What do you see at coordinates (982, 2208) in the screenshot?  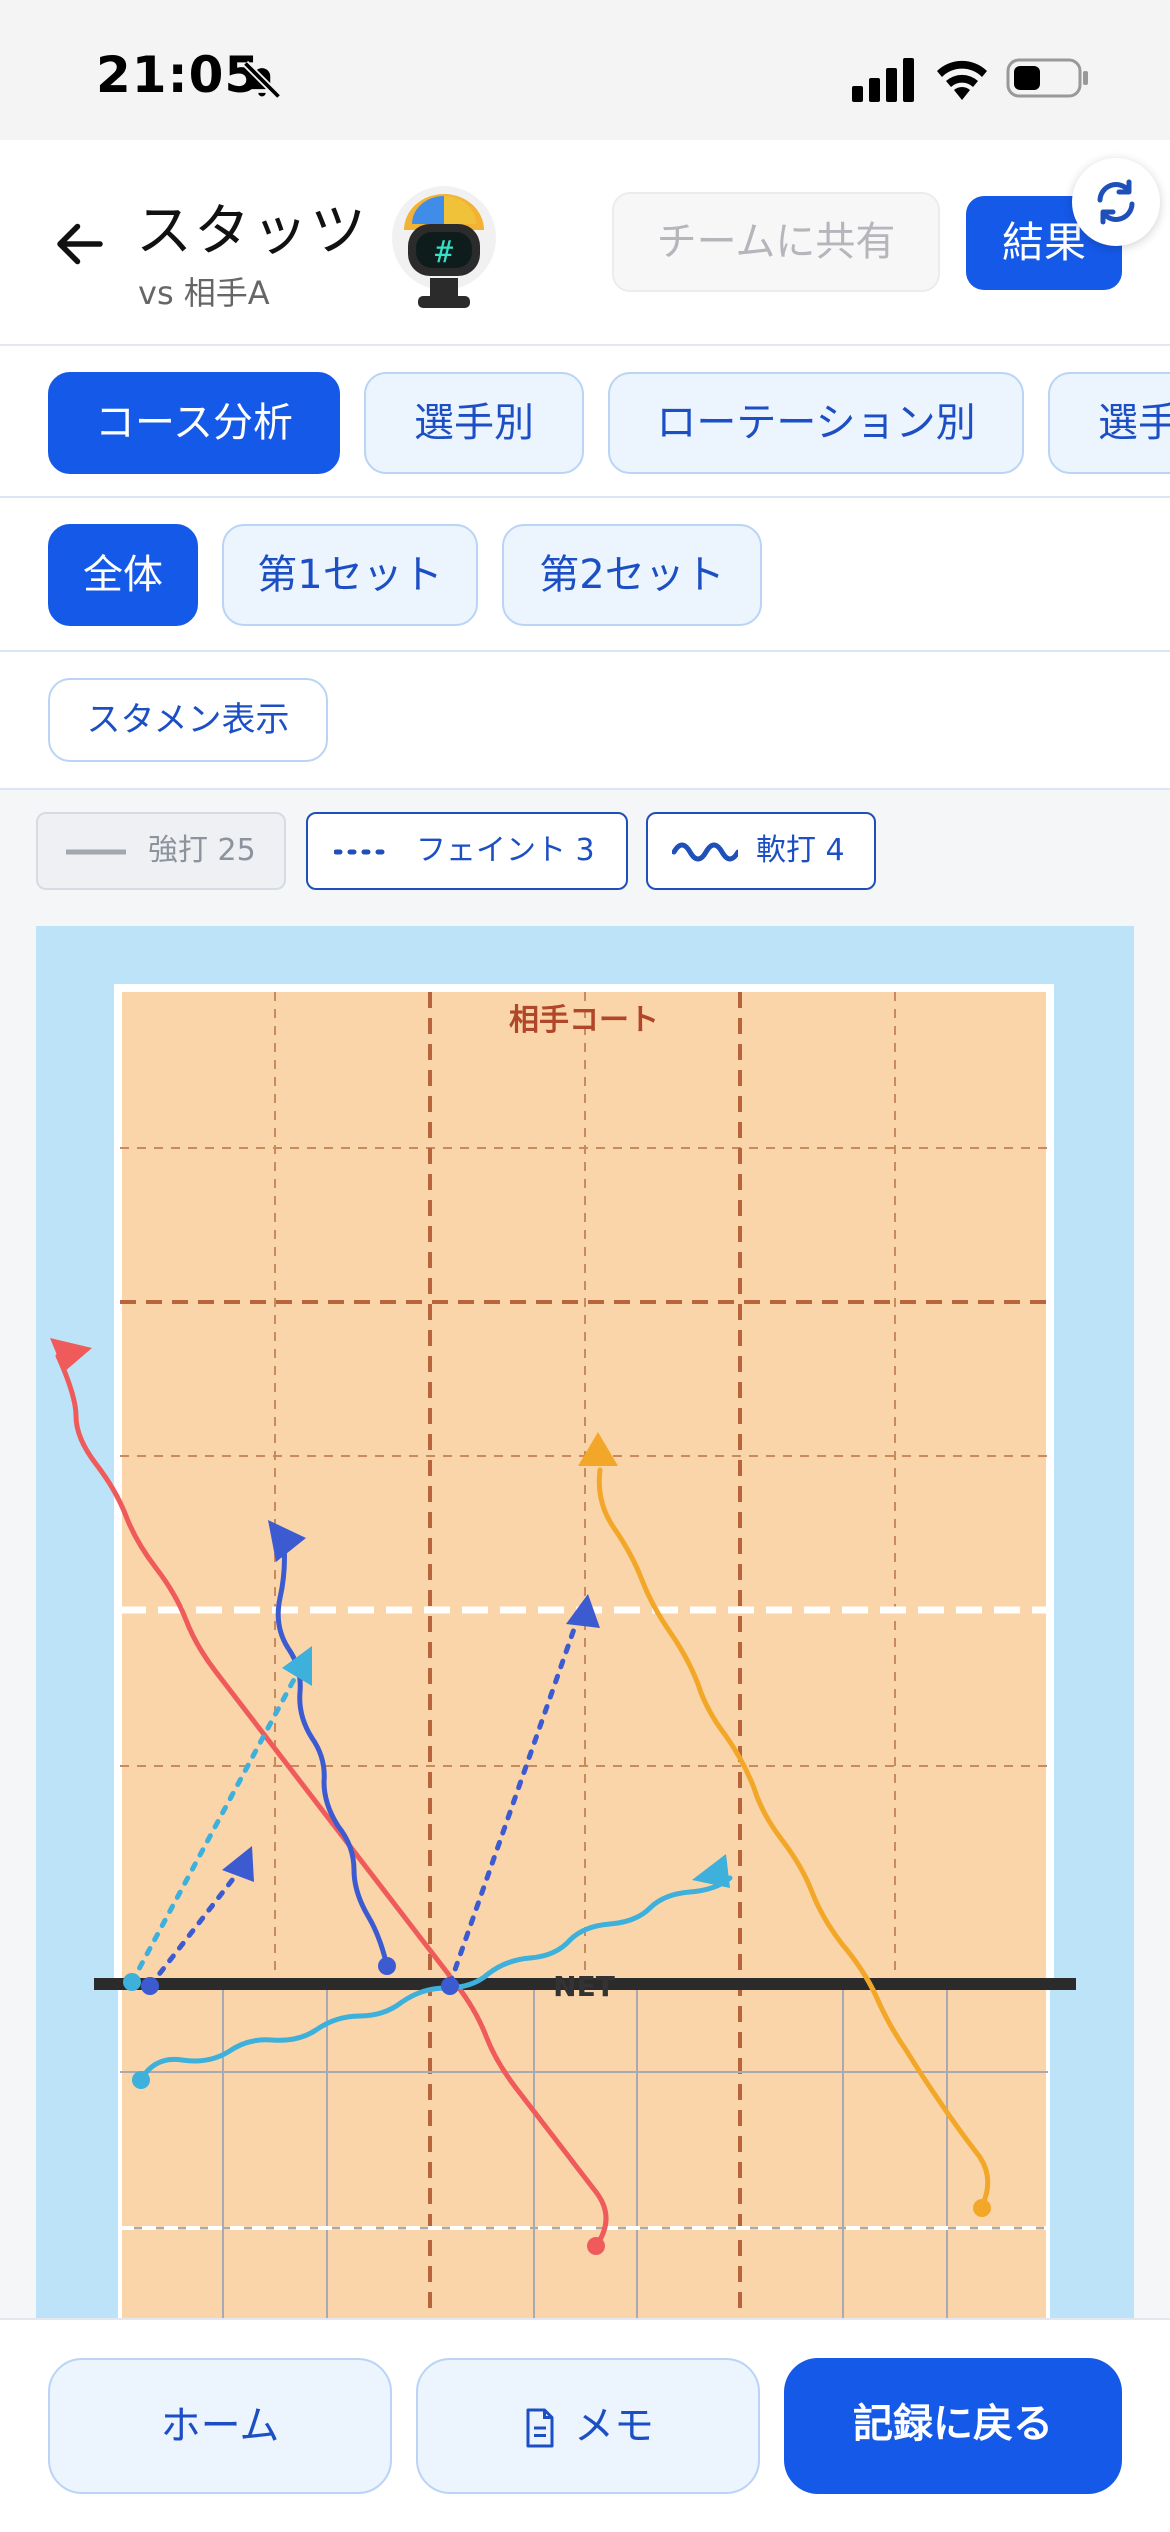 I see `trajectory-orange-start` at bounding box center [982, 2208].